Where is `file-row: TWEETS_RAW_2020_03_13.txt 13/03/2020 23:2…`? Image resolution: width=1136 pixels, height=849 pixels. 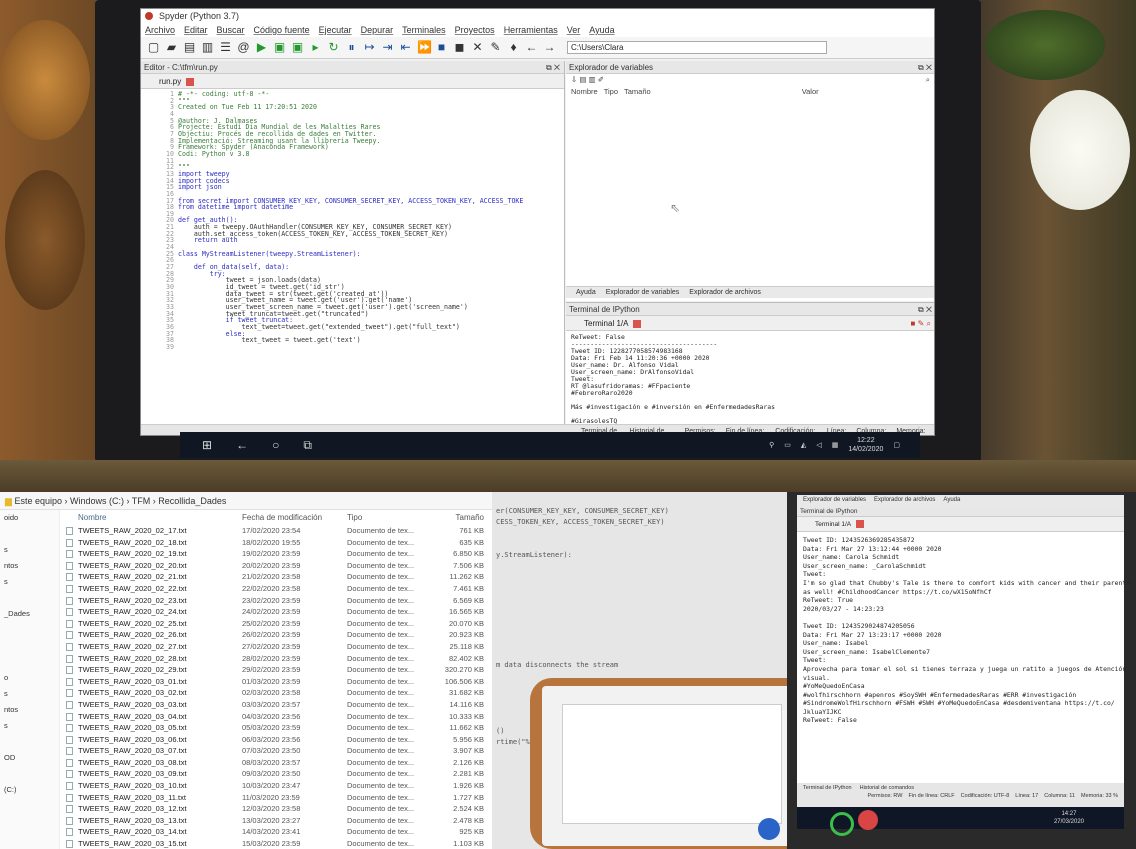 file-row: TWEETS_RAW_2020_03_13.txt 13/03/2020 23:2… is located at coordinates (277, 821).